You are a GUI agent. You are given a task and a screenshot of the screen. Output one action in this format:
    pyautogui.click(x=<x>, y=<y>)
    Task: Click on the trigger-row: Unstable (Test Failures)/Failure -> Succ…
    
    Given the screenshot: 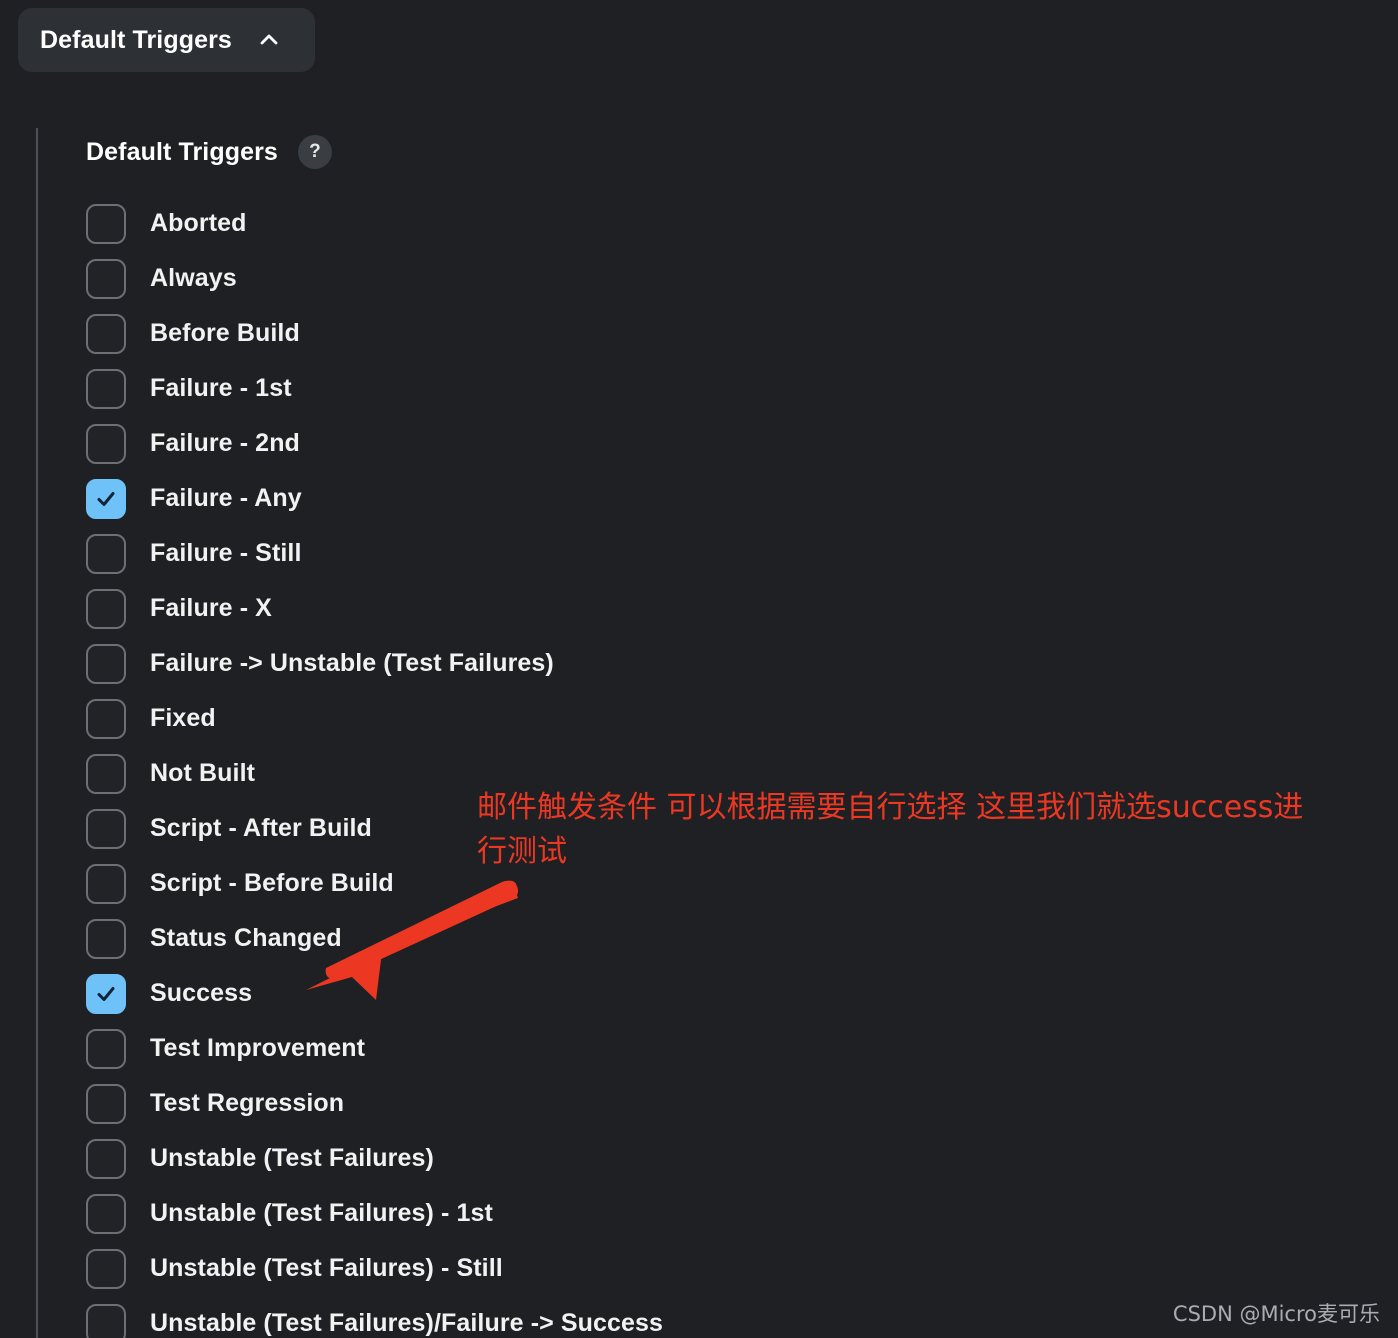 What is the action you would take?
    pyautogui.click(x=742, y=1317)
    